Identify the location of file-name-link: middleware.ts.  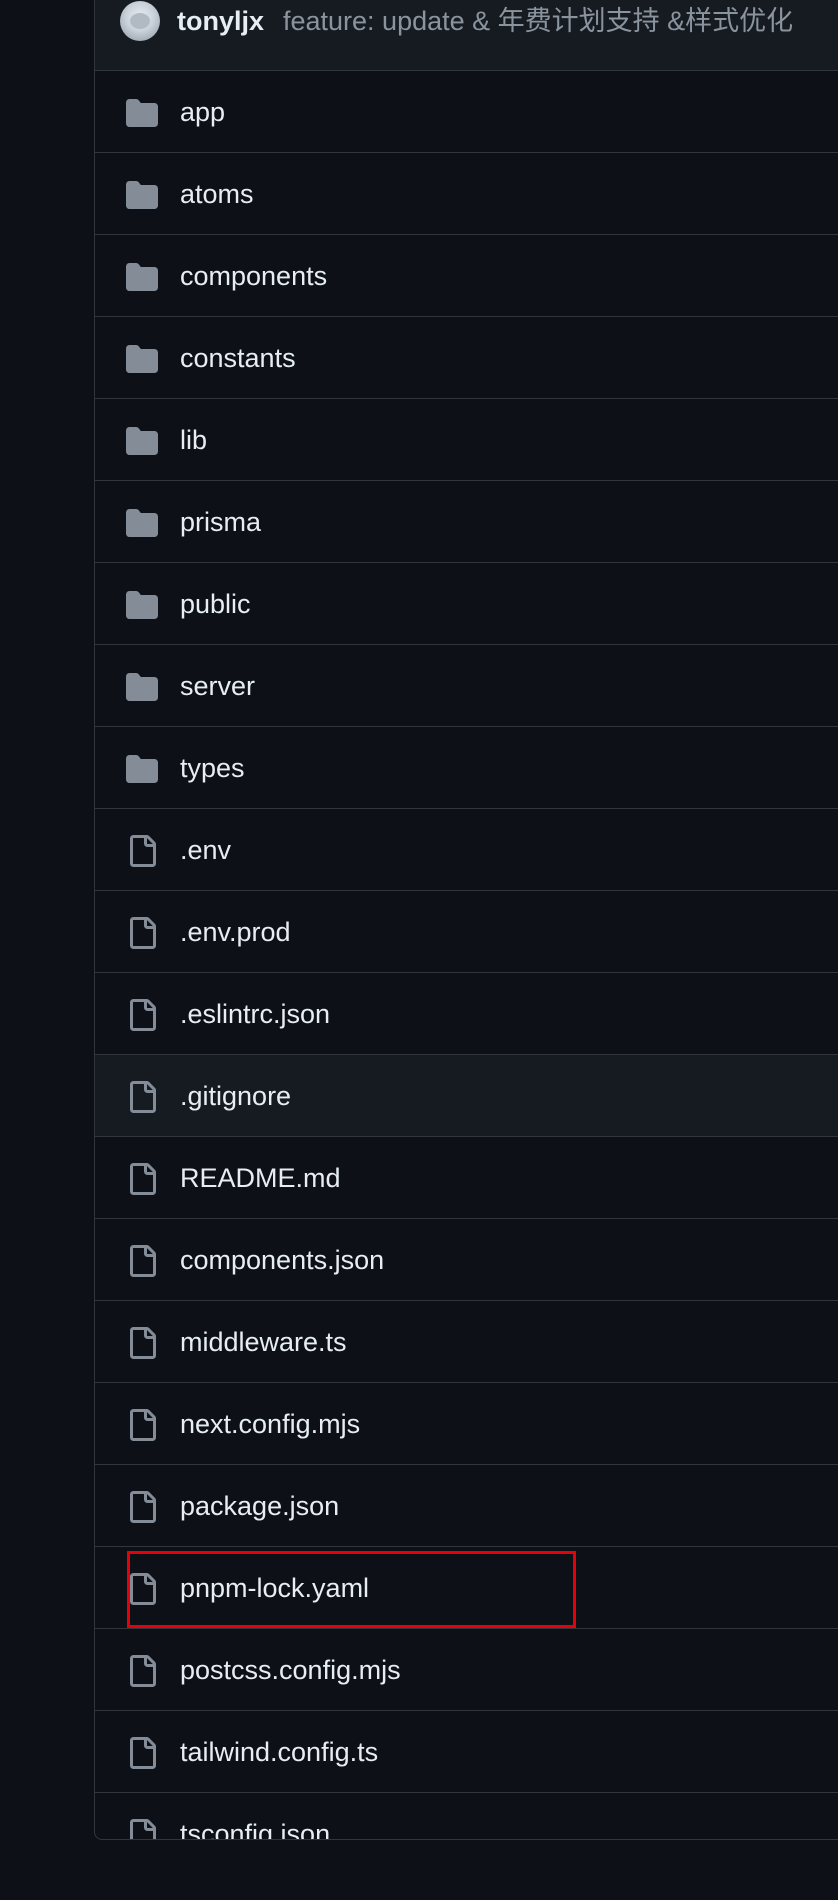
(263, 1342).